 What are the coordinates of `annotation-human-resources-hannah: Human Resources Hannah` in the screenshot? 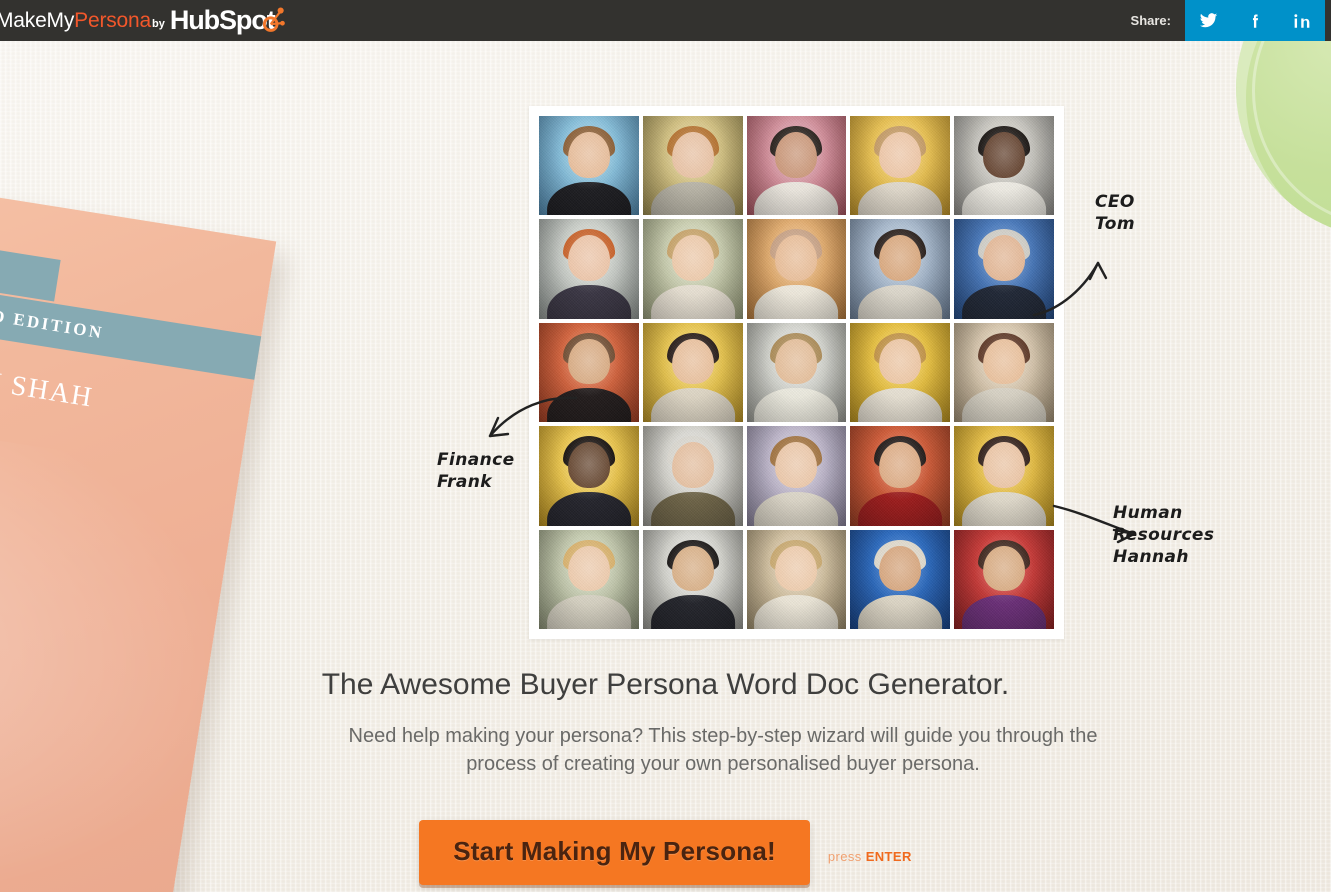 It's located at (1164, 535).